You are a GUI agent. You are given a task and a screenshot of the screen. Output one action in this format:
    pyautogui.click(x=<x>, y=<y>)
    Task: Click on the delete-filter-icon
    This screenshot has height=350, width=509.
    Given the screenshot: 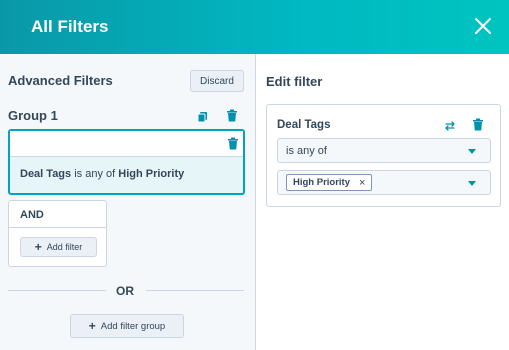 What is the action you would take?
    pyautogui.click(x=234, y=144)
    